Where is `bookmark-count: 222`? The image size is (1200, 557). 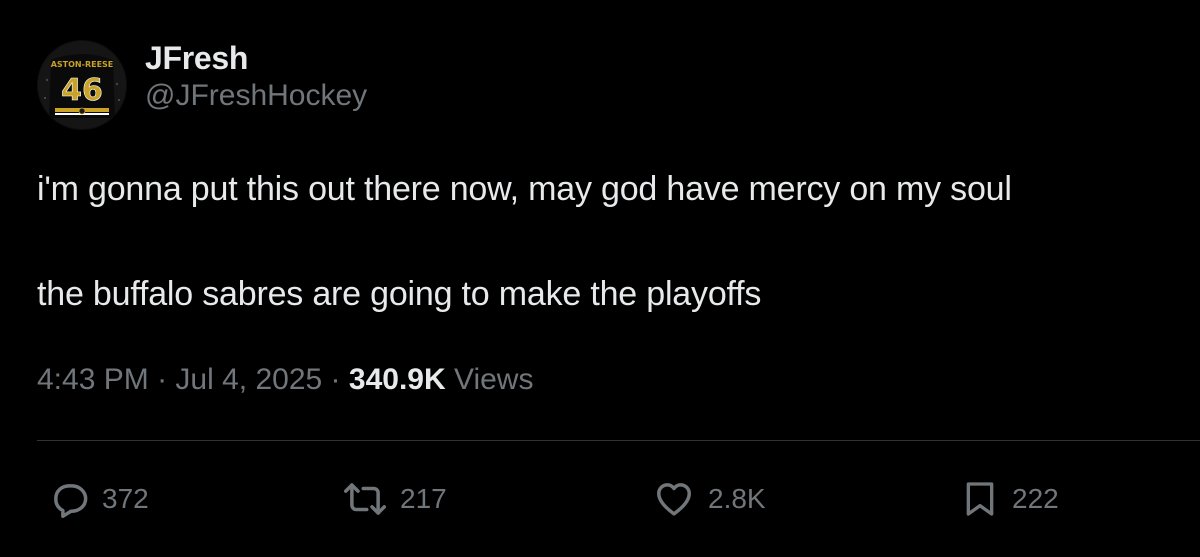 bookmark-count: 222 is located at coordinates (1035, 498).